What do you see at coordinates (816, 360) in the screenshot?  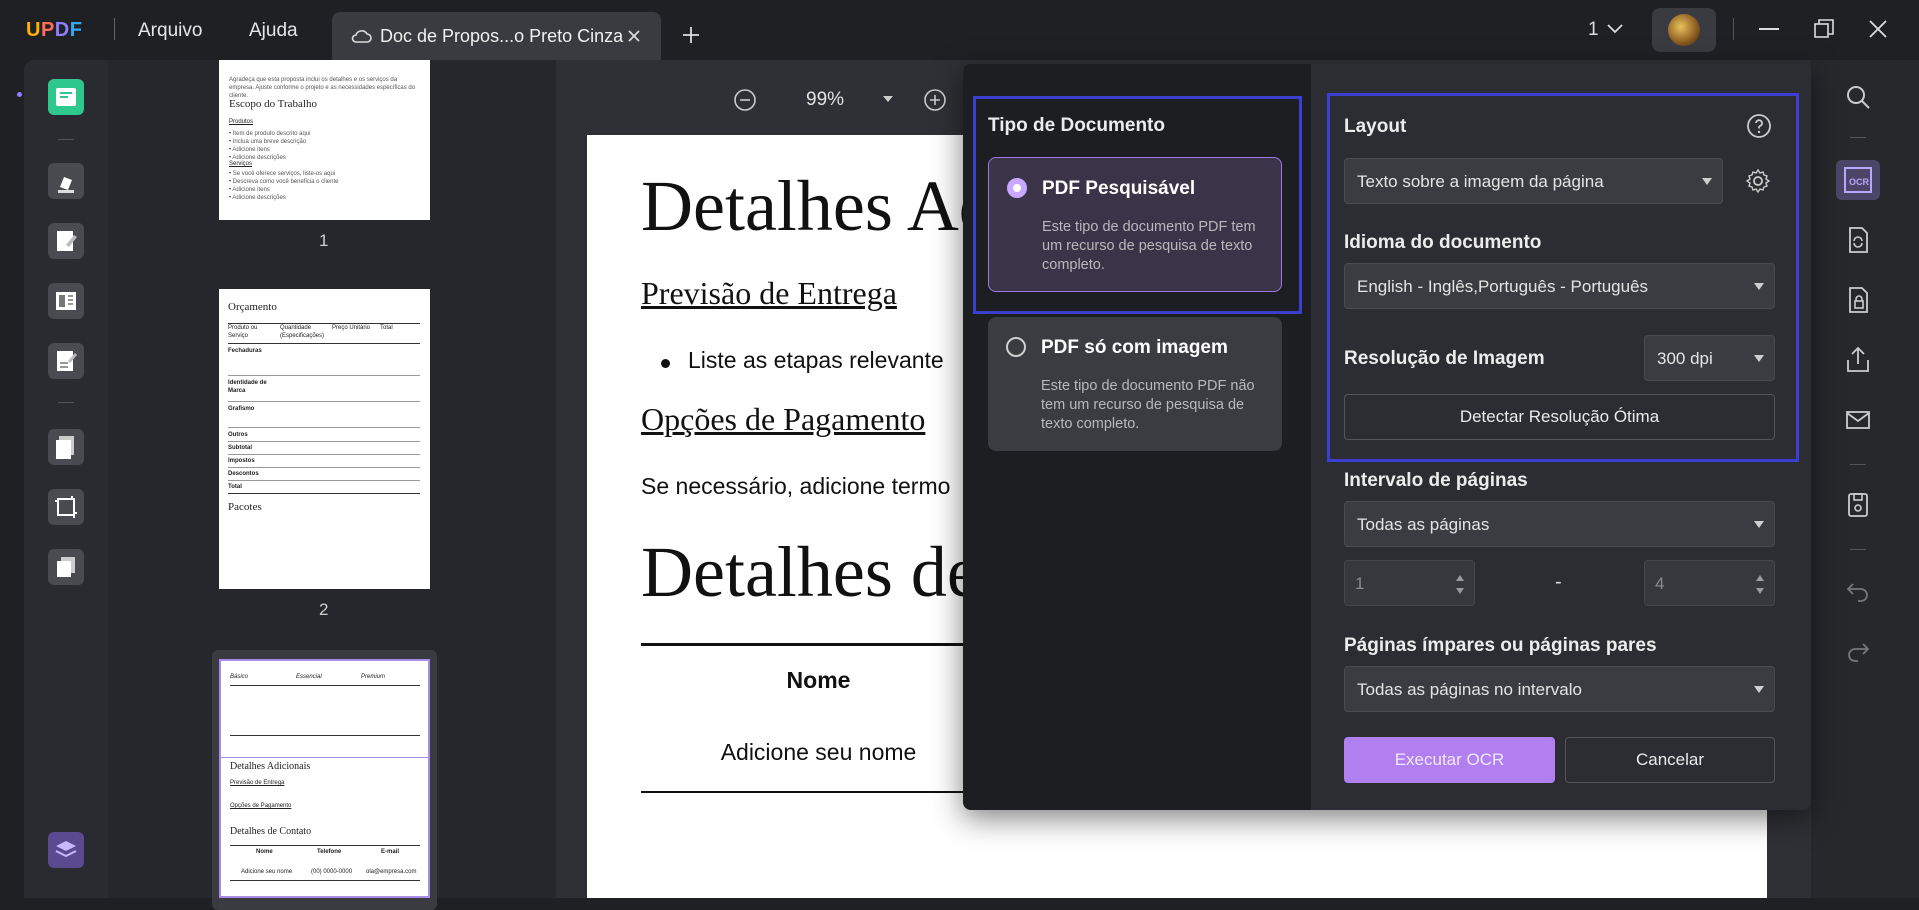 I see `doc-bullet-text: Liste as etapas relevante` at bounding box center [816, 360].